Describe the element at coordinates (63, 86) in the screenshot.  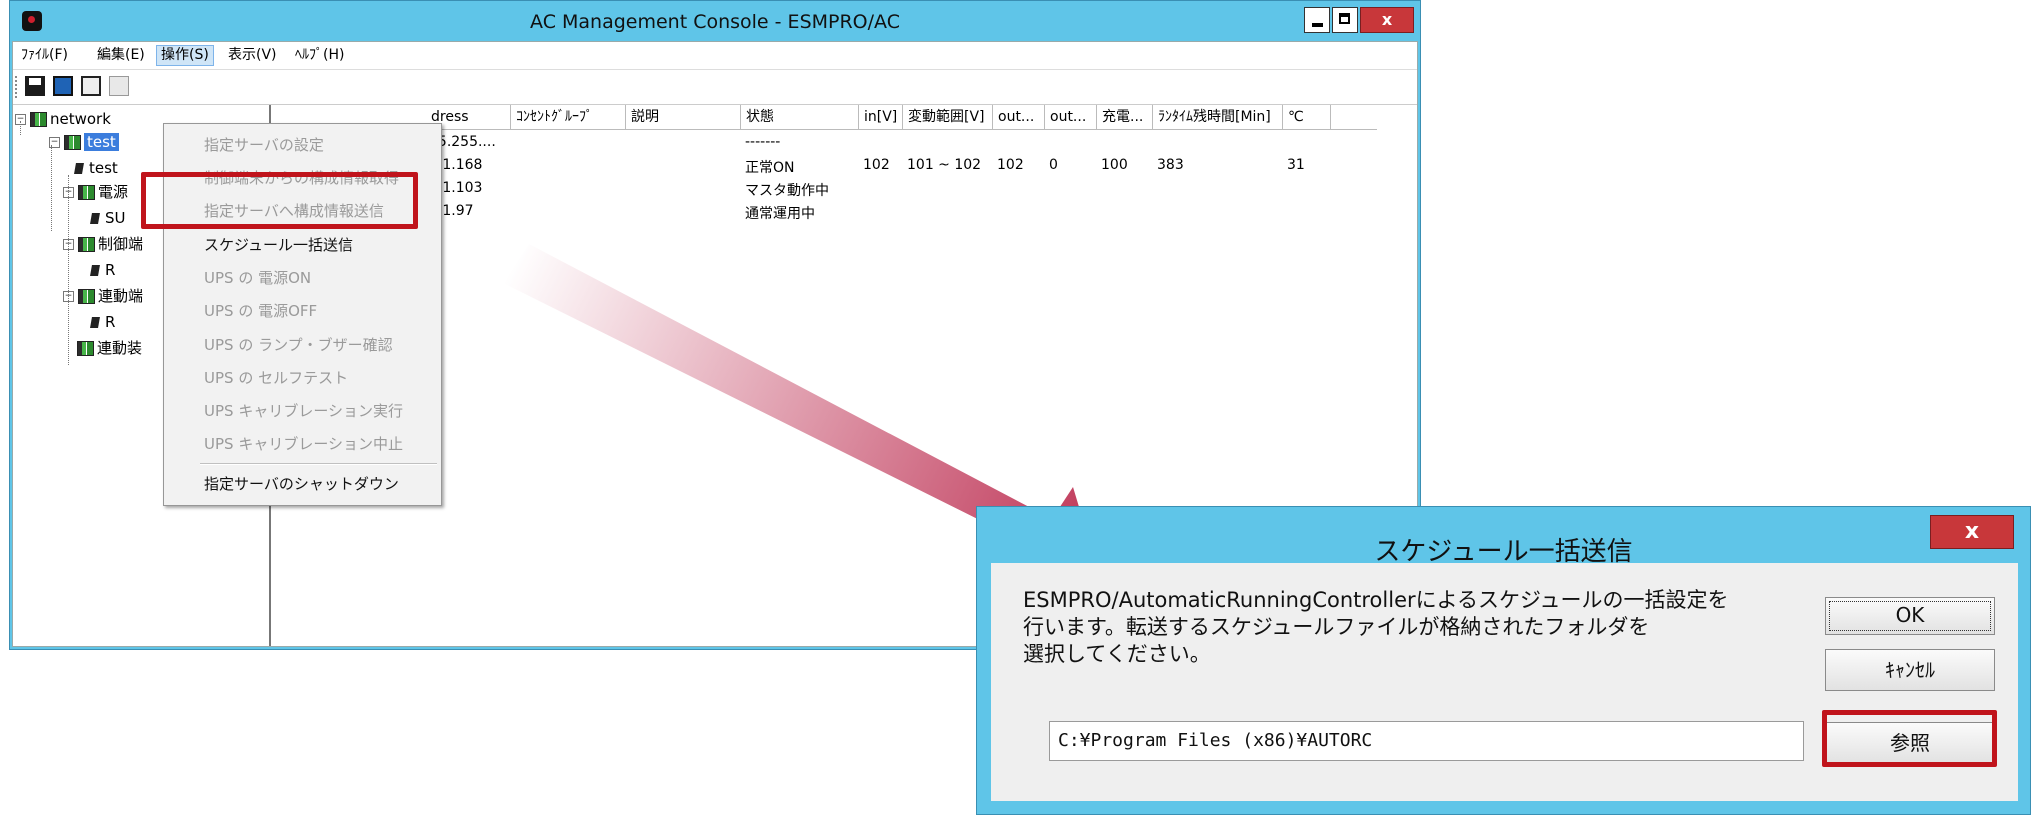
I see `refresh-icon` at that location.